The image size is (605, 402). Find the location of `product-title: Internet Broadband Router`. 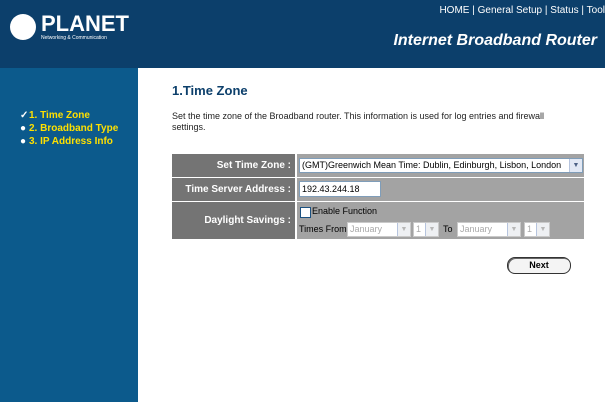

product-title: Internet Broadband Router is located at coordinates (495, 40).